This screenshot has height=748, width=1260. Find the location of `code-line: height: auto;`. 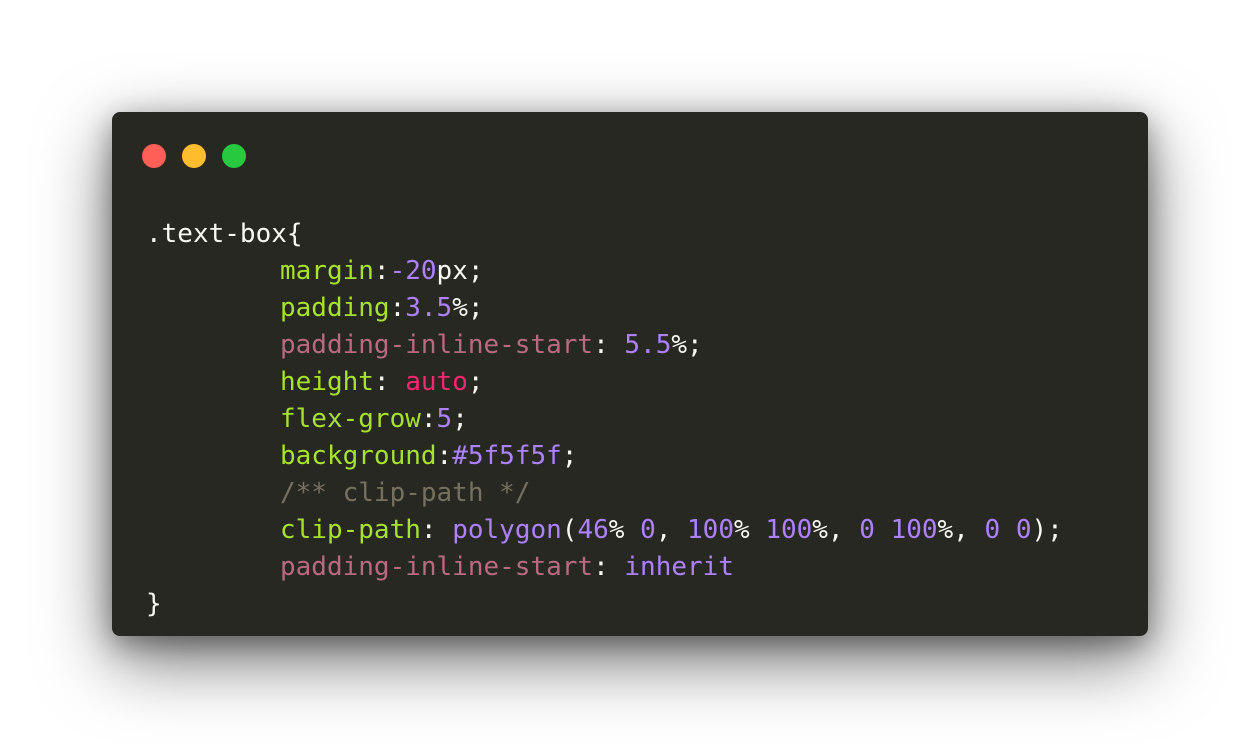

code-line: height: auto; is located at coordinates (604, 382).